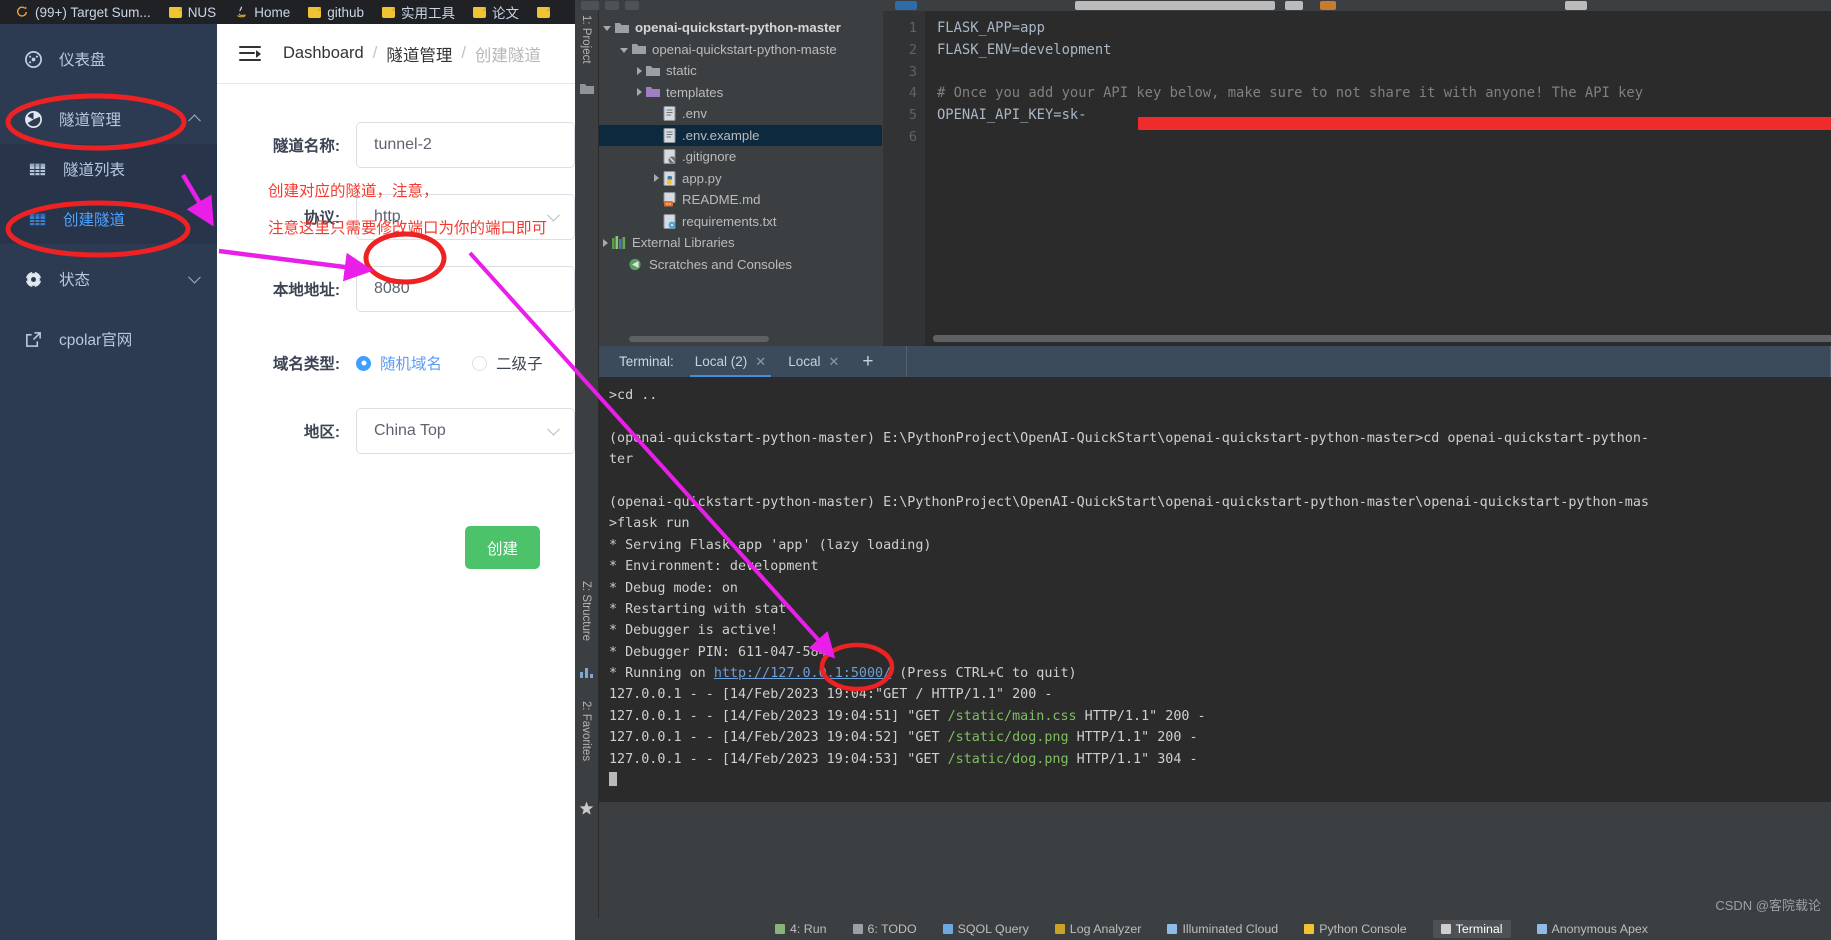 The height and width of the screenshot is (940, 1831). Describe the element at coordinates (1215, 361) in the screenshot. I see `terminal-tab-bar: Terminal: Local (2) ✕ Local ✕ +` at that location.